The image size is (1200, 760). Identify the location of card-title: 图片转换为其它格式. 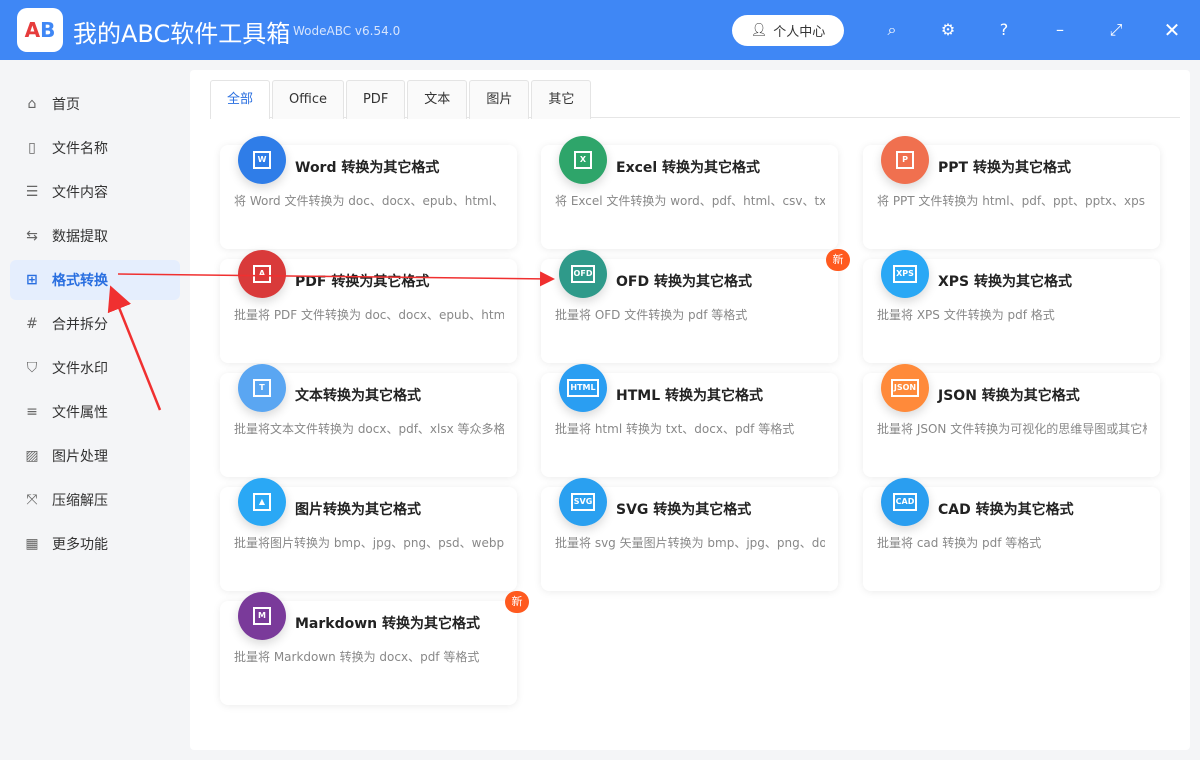
(358, 510).